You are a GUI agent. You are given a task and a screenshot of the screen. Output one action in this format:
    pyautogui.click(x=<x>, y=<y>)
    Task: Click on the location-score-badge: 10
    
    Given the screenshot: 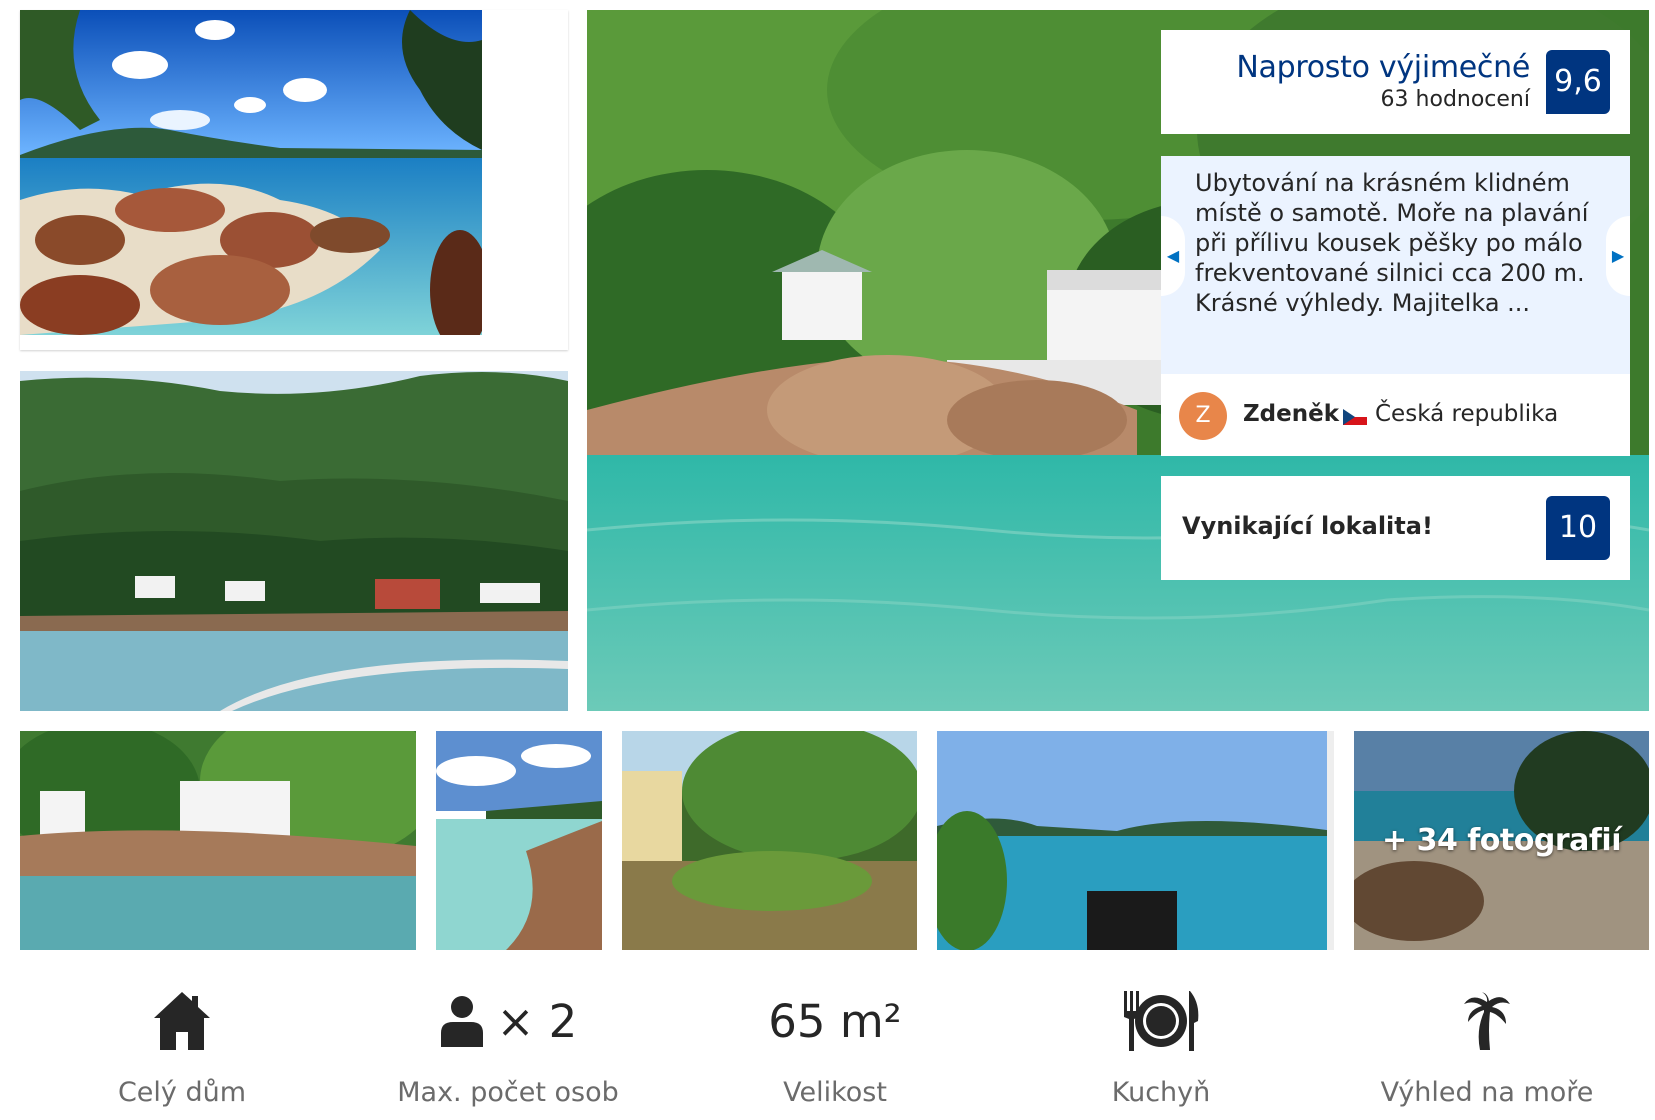 What is the action you would take?
    pyautogui.click(x=1578, y=528)
    